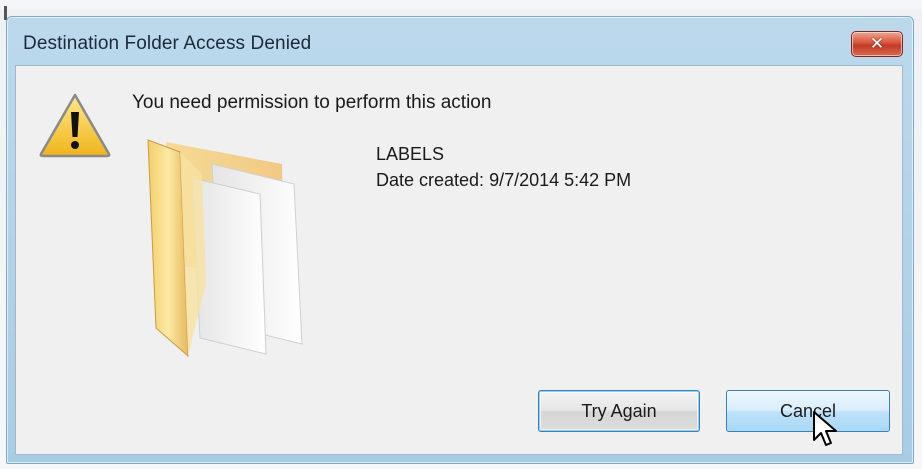 The height and width of the screenshot is (469, 922). What do you see at coordinates (825, 428) in the screenshot?
I see `mouse-cursor-icon` at bounding box center [825, 428].